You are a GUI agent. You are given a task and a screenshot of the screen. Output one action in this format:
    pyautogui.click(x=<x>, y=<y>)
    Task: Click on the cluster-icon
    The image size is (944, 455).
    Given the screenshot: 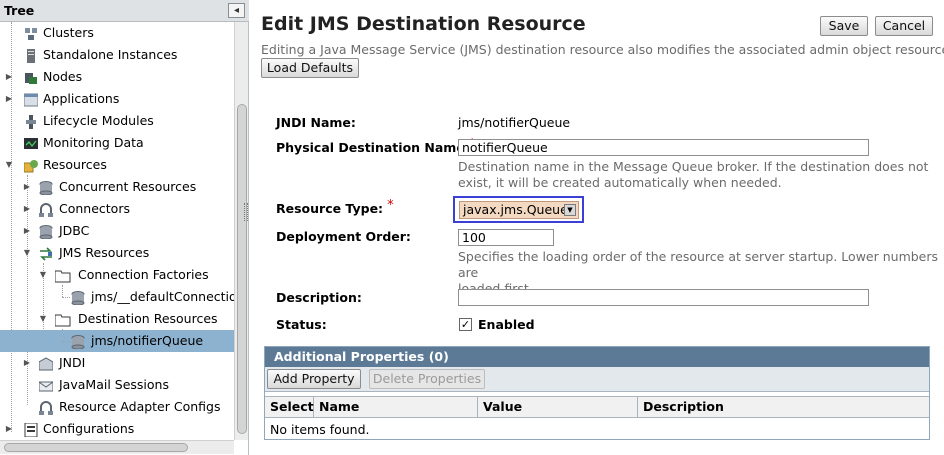 What is the action you would take?
    pyautogui.click(x=31, y=33)
    